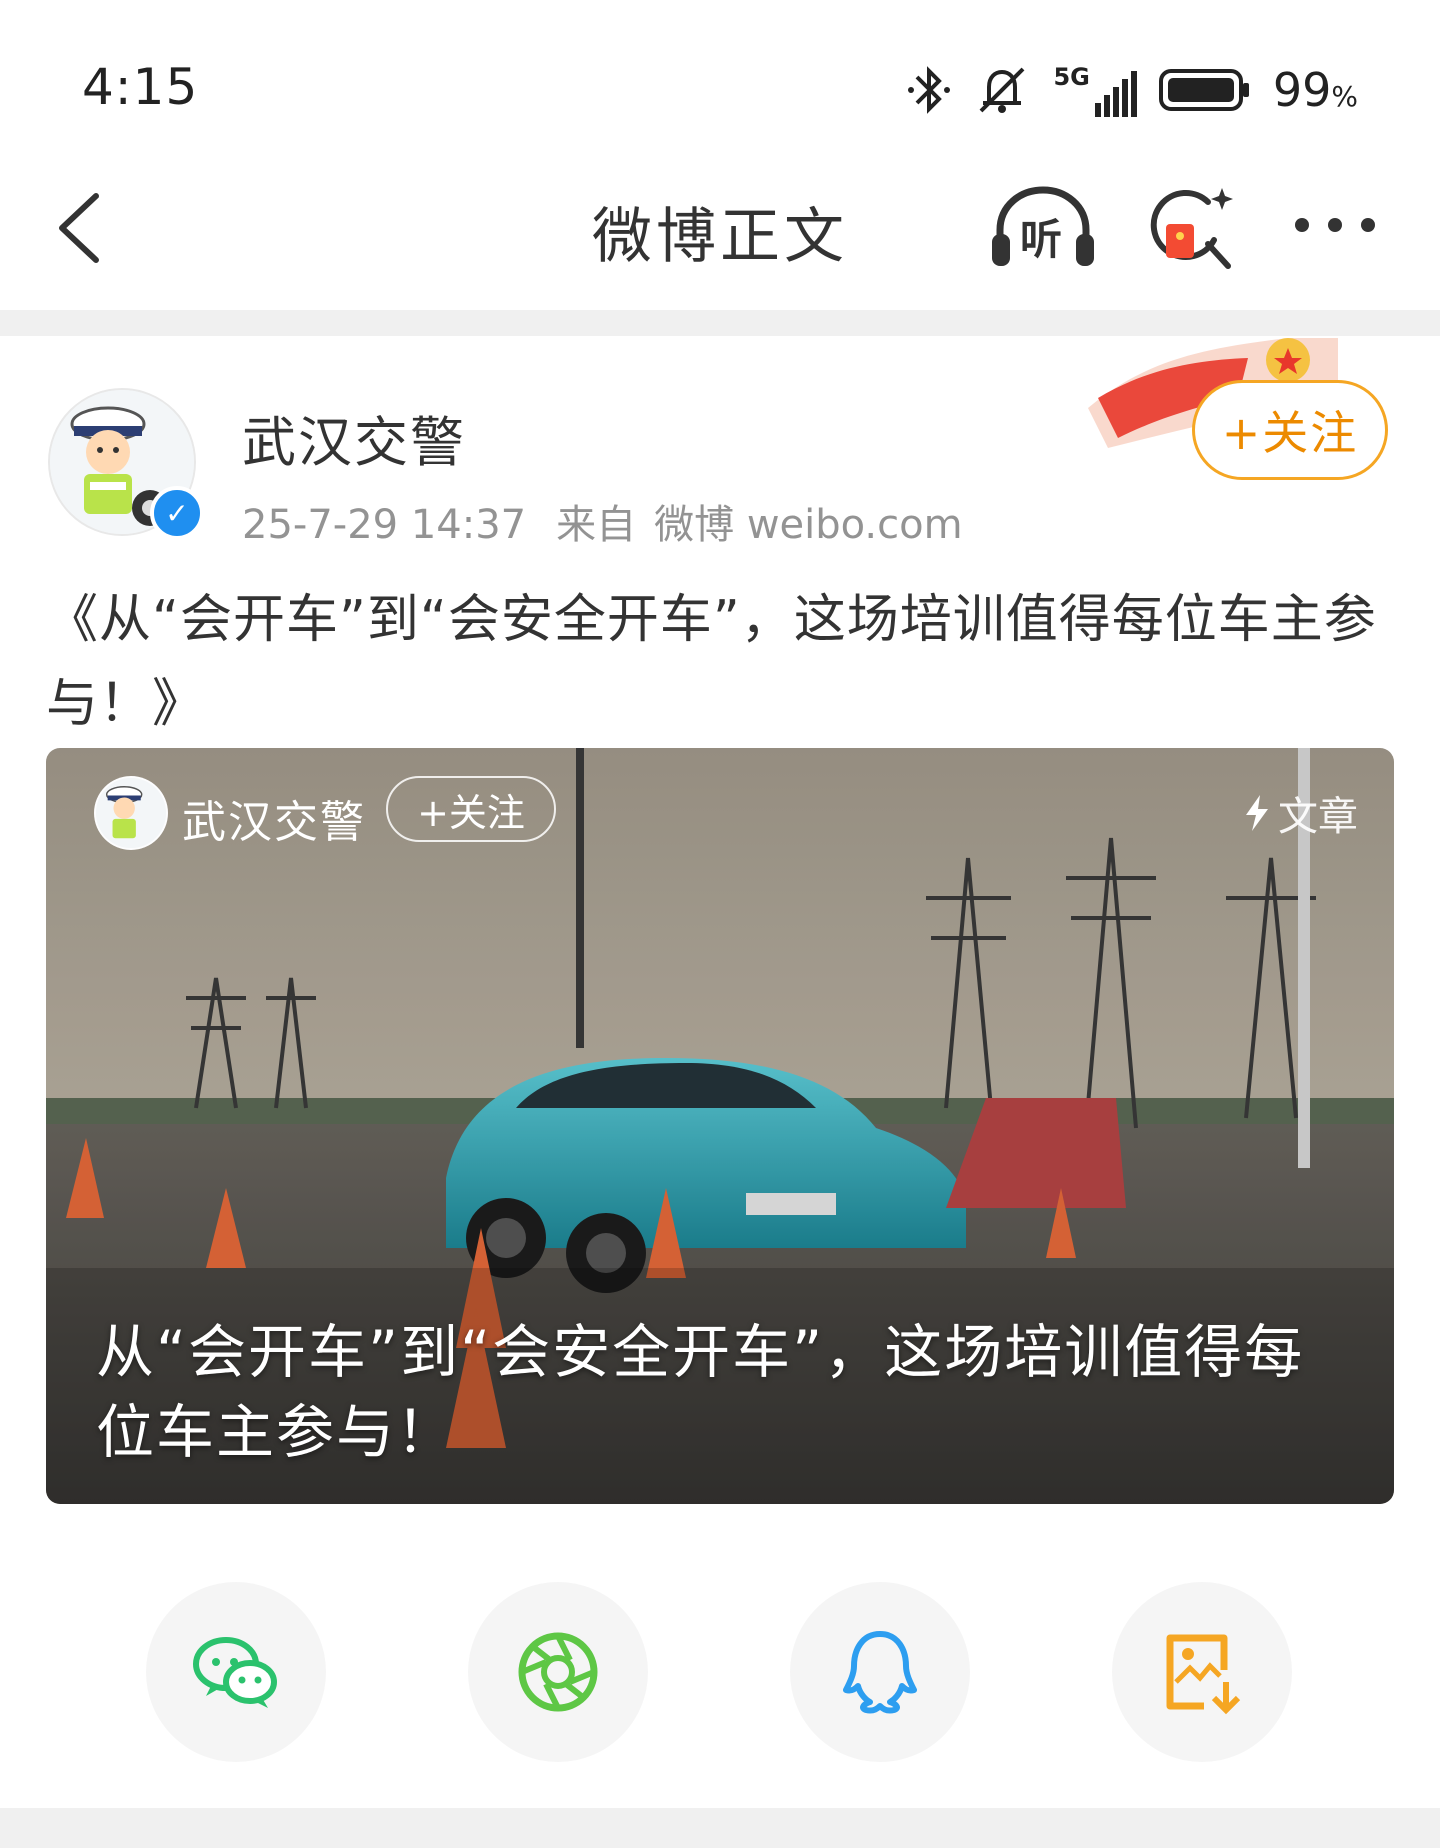 The image size is (1440, 1848). I want to click on card-author-name: 武汉交警, so click(274, 822).